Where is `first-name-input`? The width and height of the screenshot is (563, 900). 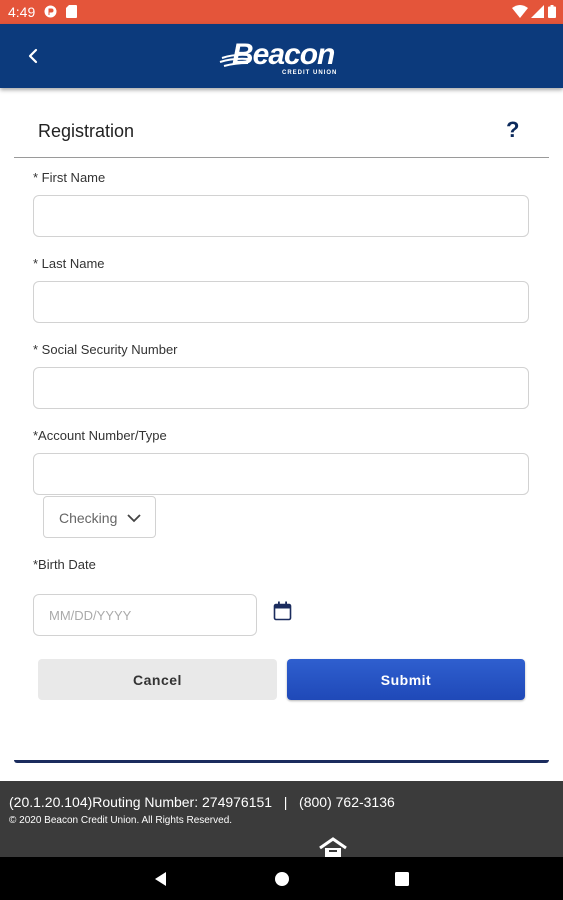
first-name-input is located at coordinates (281, 216).